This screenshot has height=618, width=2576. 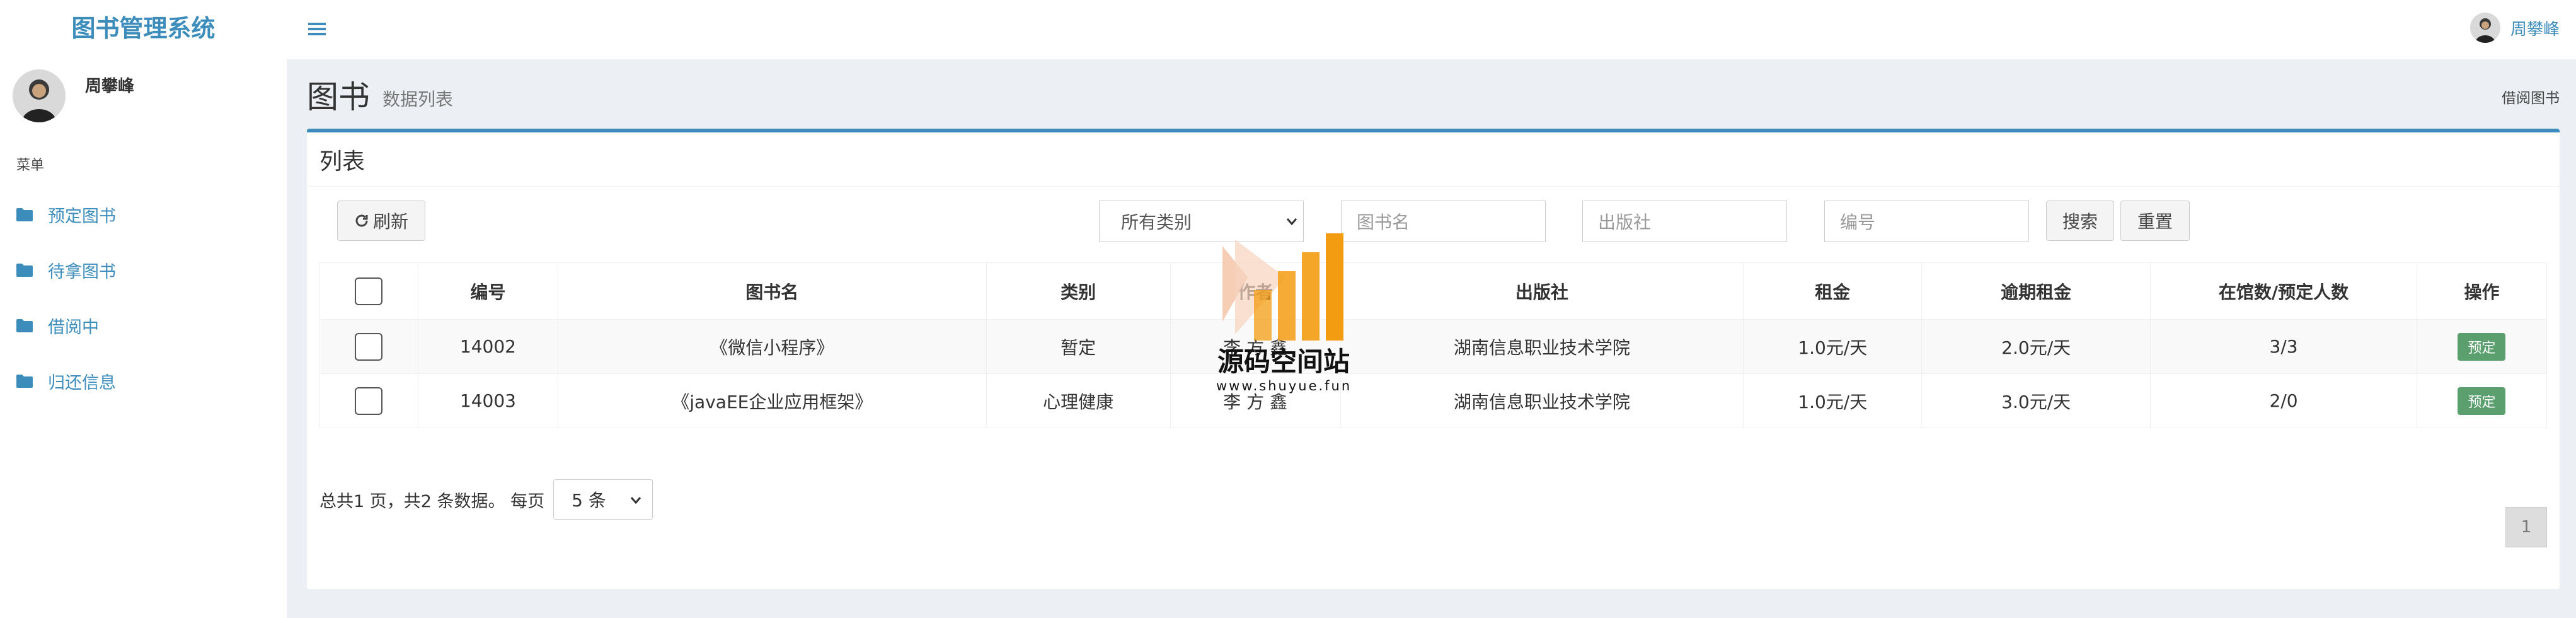 What do you see at coordinates (1926, 222) in the screenshot?
I see `book-number-input: 编号` at bounding box center [1926, 222].